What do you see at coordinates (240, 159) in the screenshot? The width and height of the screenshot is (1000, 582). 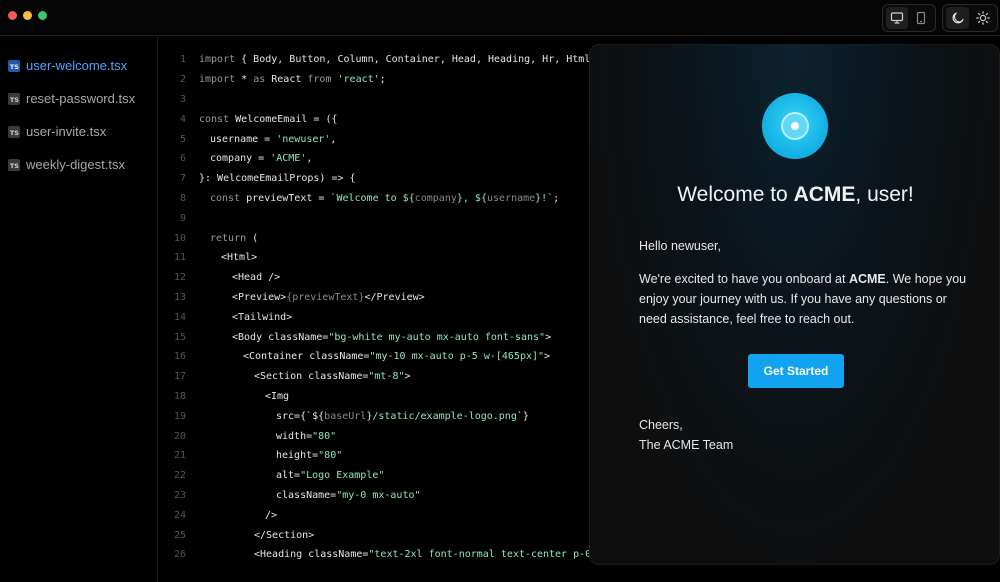 I see `code-token: company =` at bounding box center [240, 159].